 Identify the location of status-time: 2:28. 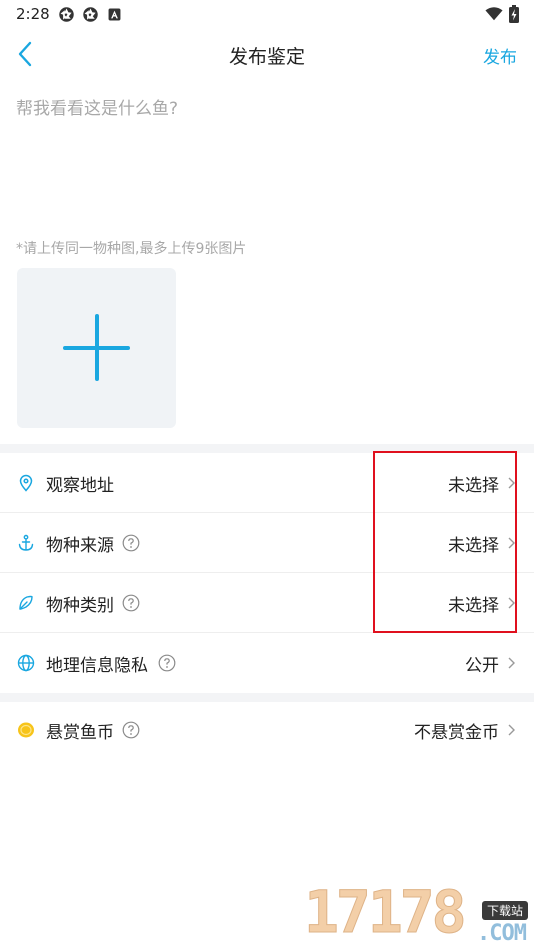
(33, 14).